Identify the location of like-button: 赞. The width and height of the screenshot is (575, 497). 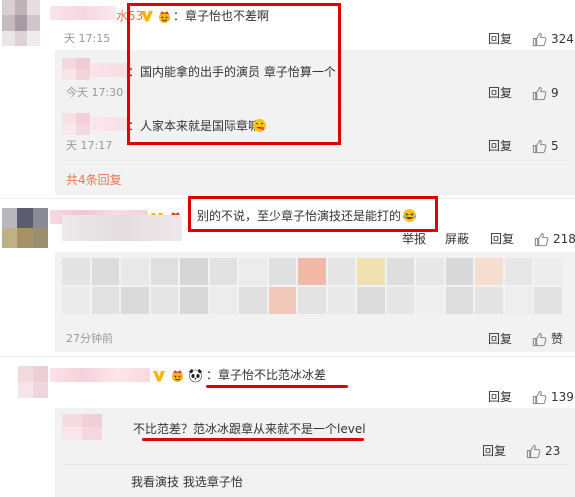
(547, 339).